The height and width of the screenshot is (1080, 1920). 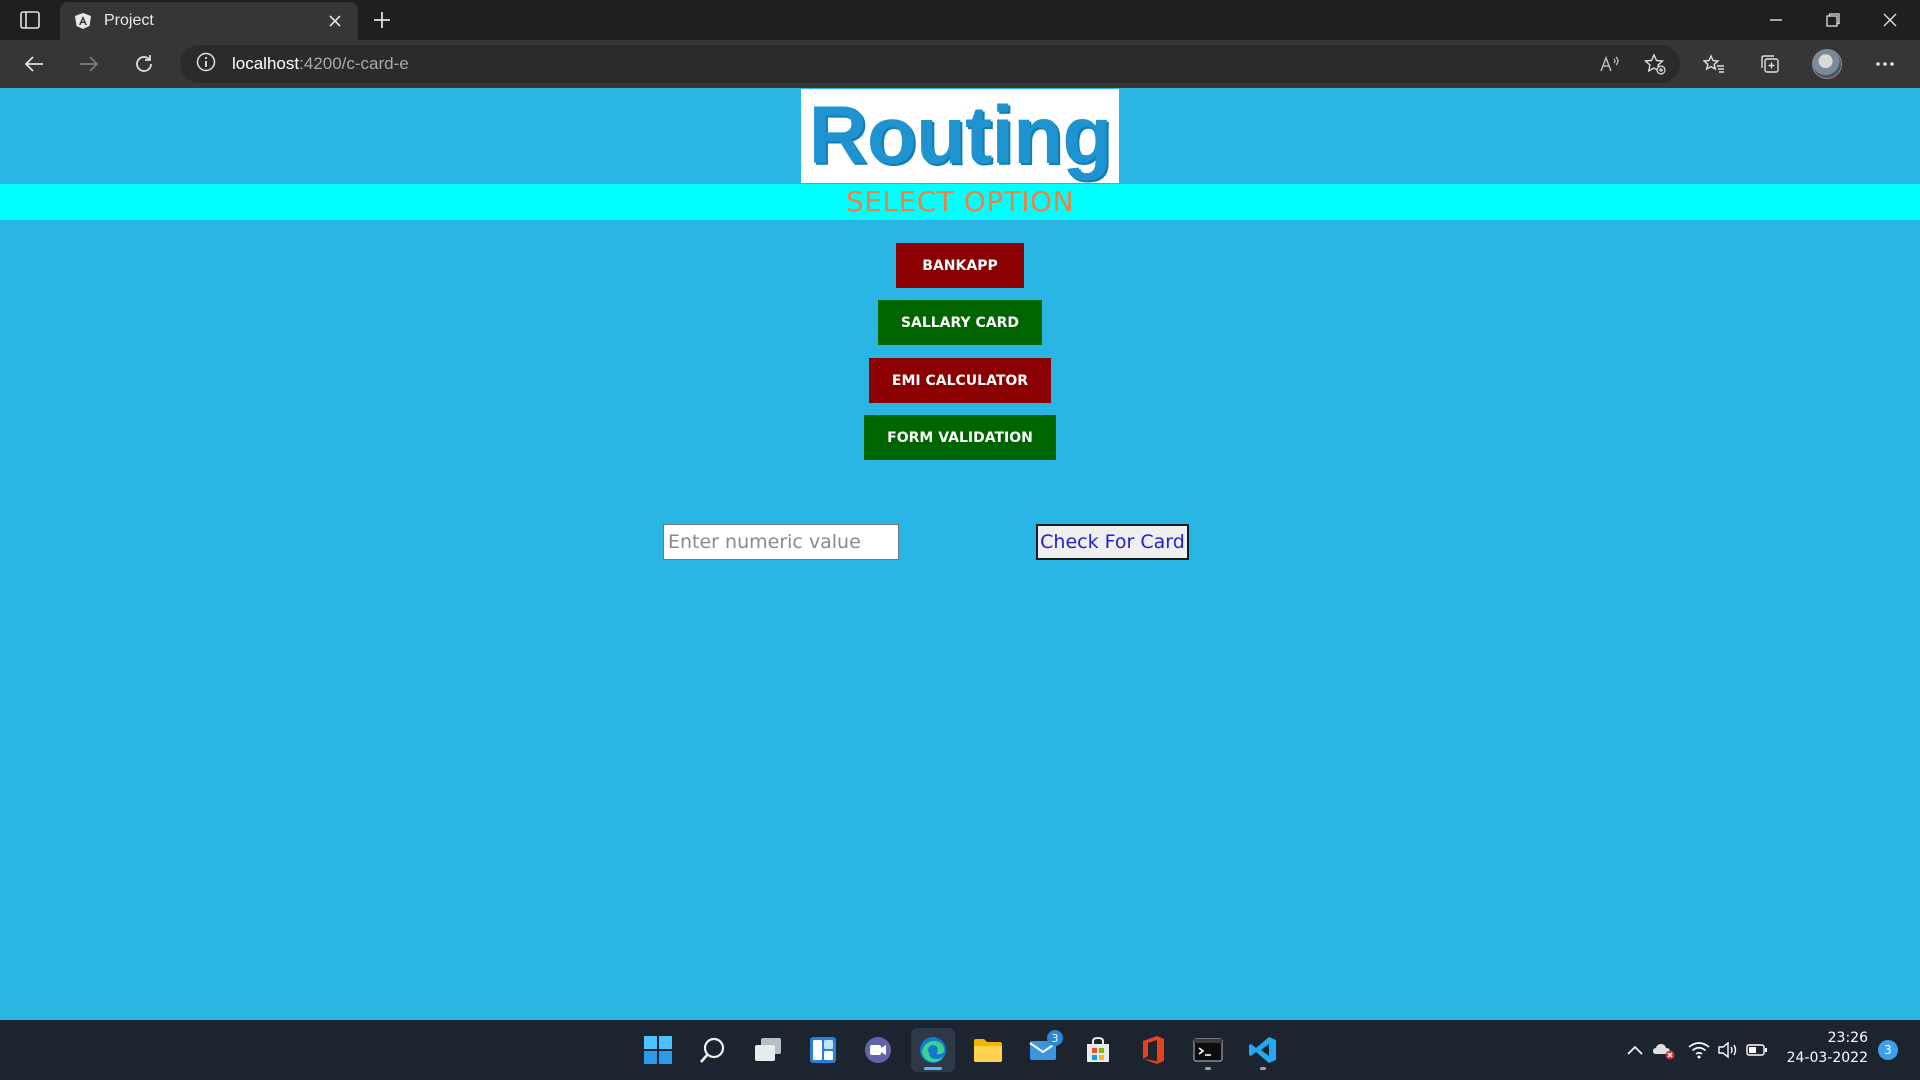 What do you see at coordinates (713, 1050) in the screenshot?
I see `search-icon` at bounding box center [713, 1050].